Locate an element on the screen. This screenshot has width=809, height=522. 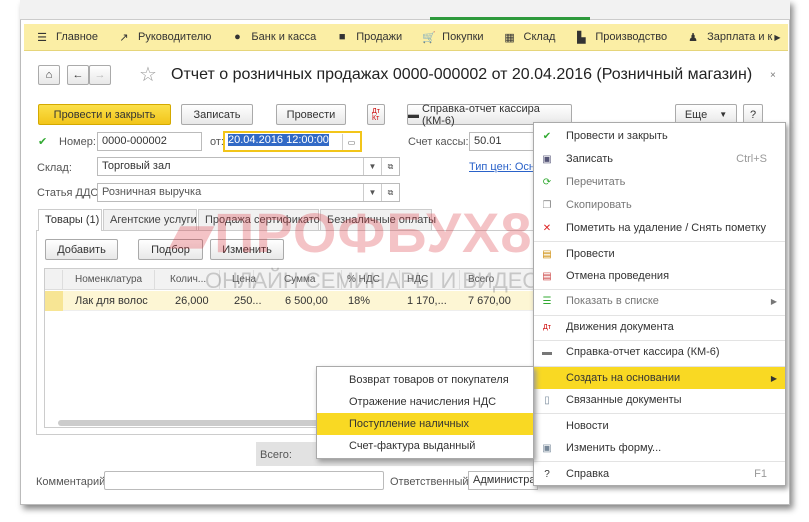
column-header: Номенклатура is located at coordinates (115, 280).